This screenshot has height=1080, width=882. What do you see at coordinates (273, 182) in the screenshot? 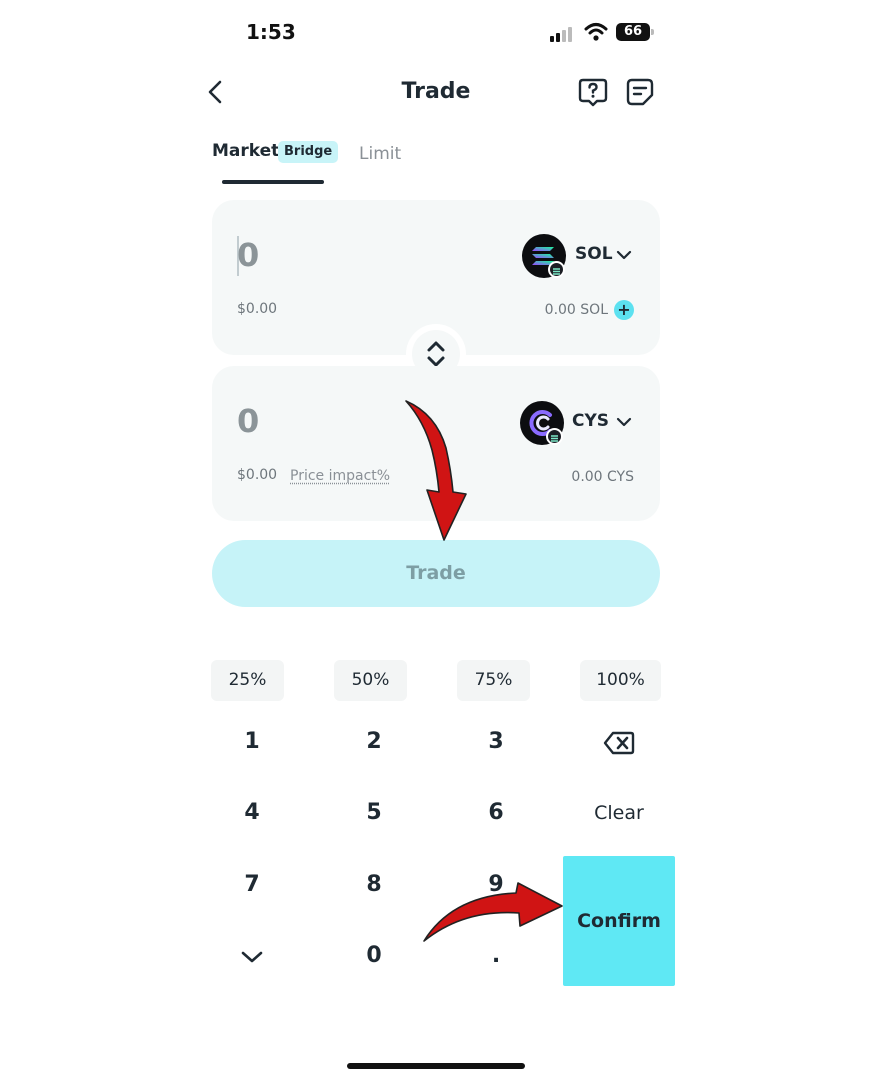
I see `active-tab-indicator` at bounding box center [273, 182].